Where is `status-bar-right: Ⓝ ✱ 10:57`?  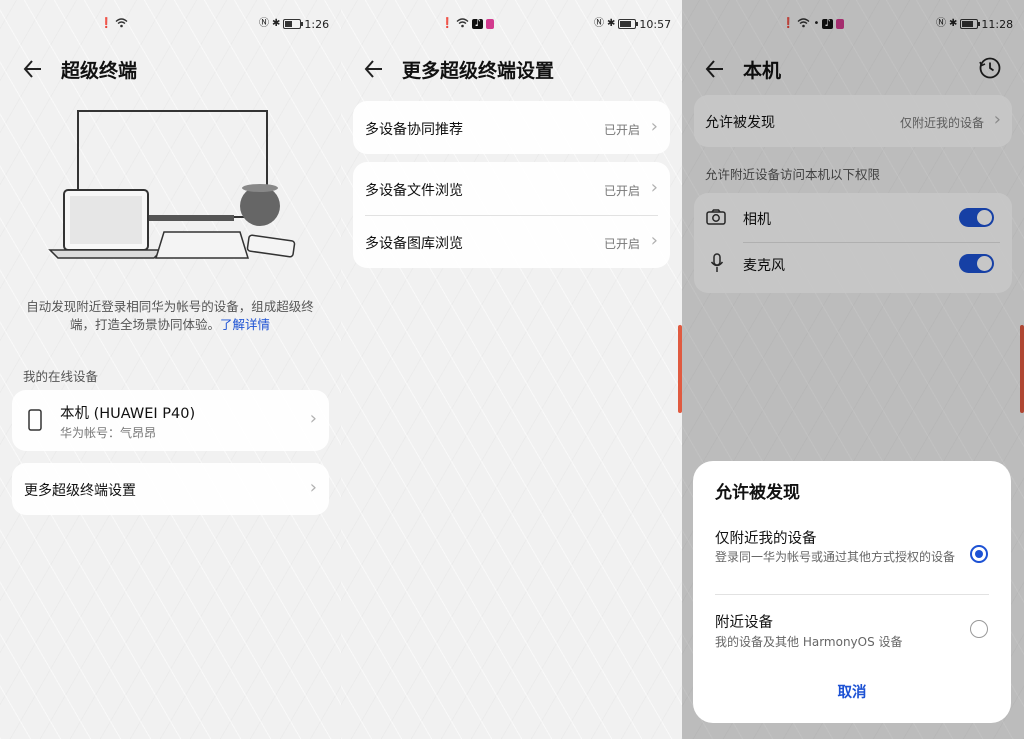 status-bar-right: Ⓝ ✱ 10:57 is located at coordinates (632, 24).